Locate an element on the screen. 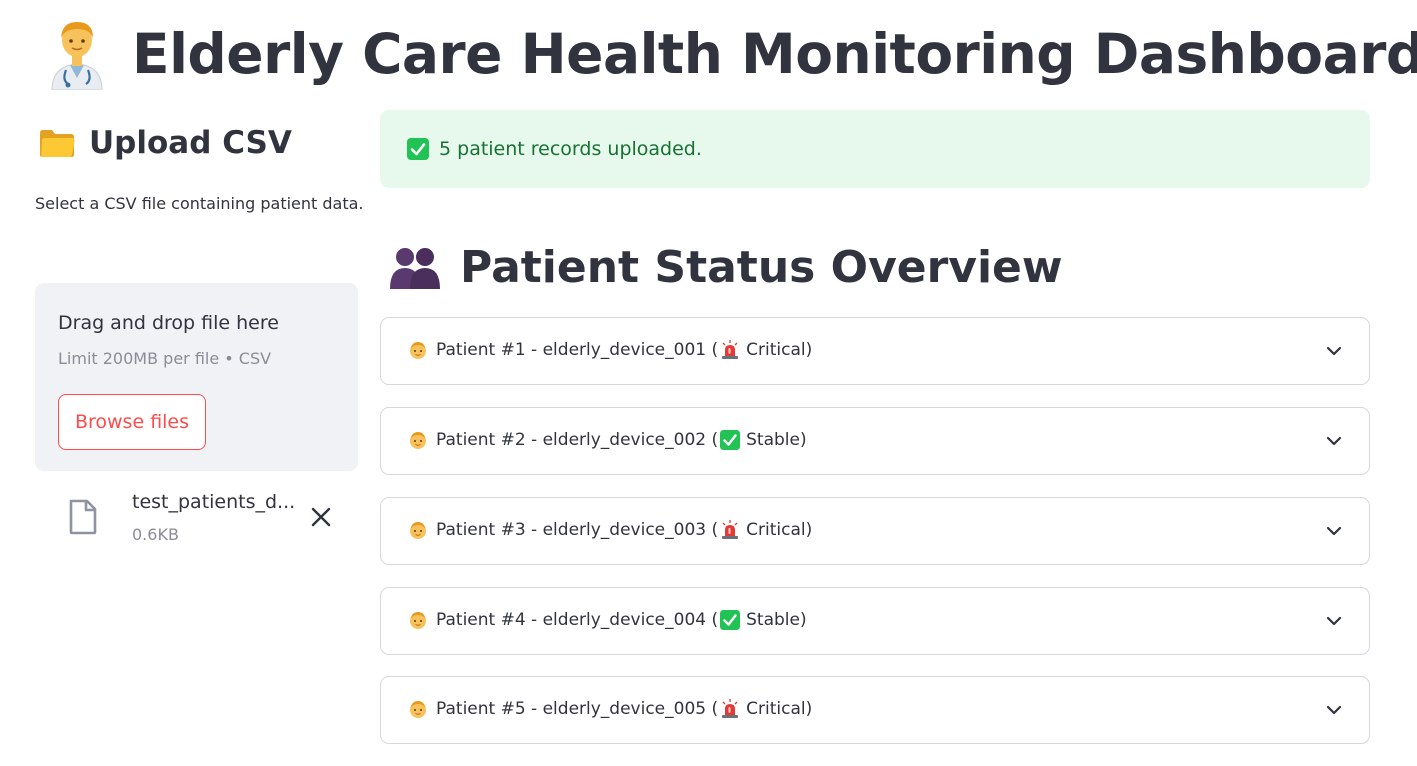 The width and height of the screenshot is (1417, 766). doctor-icon is located at coordinates (77, 56).